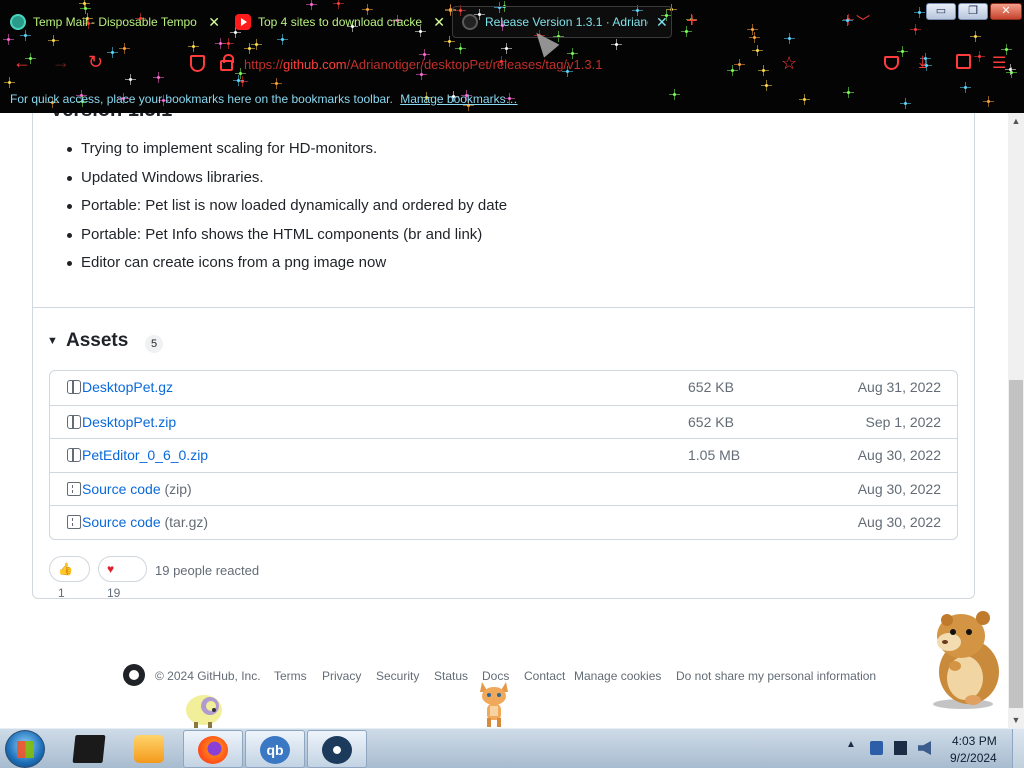 Image resolution: width=1024 pixels, height=768 pixels. I want to click on close-window-button: ✕, so click(1006, 11).